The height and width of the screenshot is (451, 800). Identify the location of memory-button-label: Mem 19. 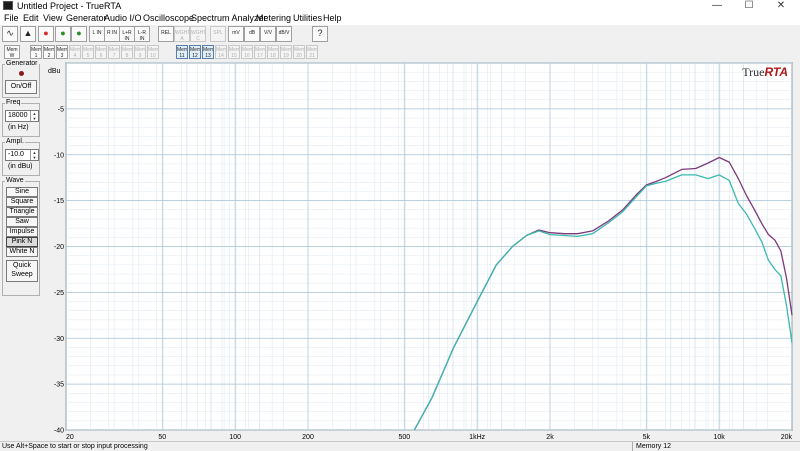
(286, 53).